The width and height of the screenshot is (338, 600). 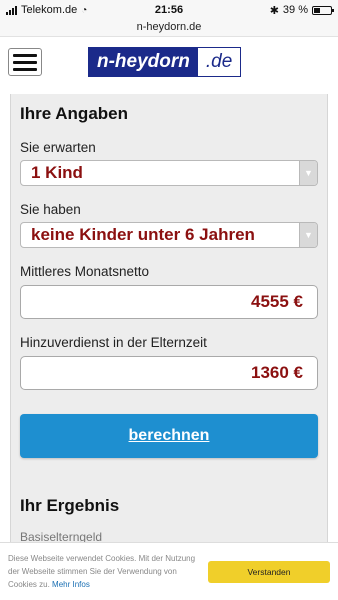 I want to click on logo-ext-text: .de, so click(x=219, y=62).